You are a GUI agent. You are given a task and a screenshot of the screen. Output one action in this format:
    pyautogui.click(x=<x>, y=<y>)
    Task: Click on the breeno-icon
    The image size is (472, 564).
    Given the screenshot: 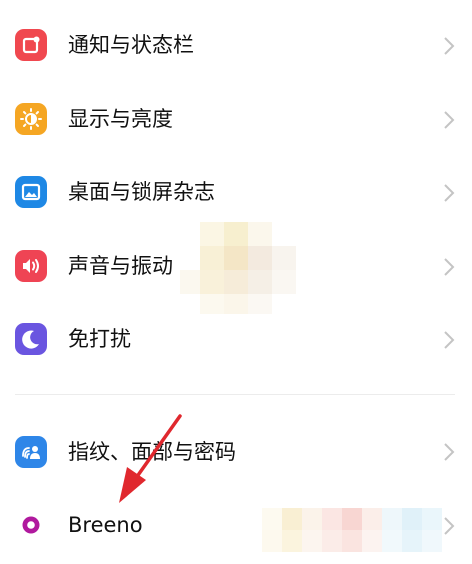 What is the action you would take?
    pyautogui.click(x=31, y=525)
    